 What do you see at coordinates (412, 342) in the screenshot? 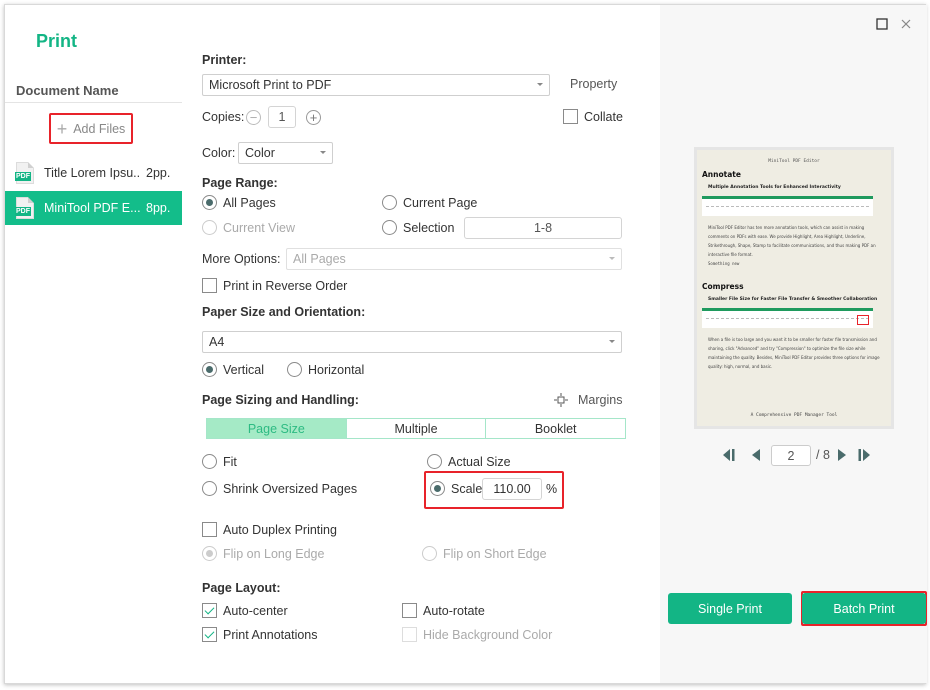
I see `paper-size-select: A4` at bounding box center [412, 342].